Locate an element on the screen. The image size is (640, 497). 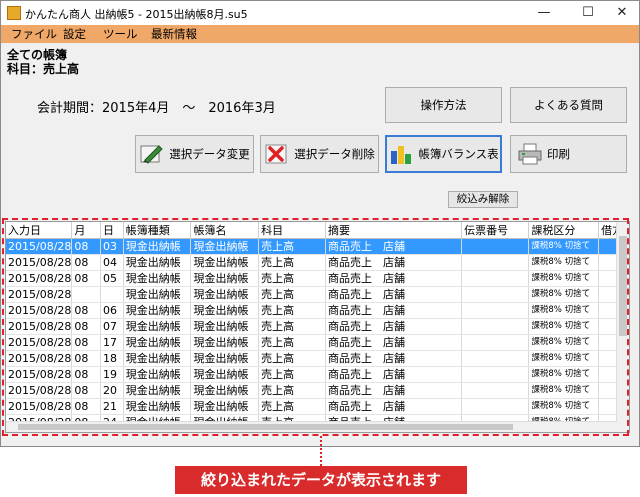
print-button: 印刷 is located at coordinates (568, 154).